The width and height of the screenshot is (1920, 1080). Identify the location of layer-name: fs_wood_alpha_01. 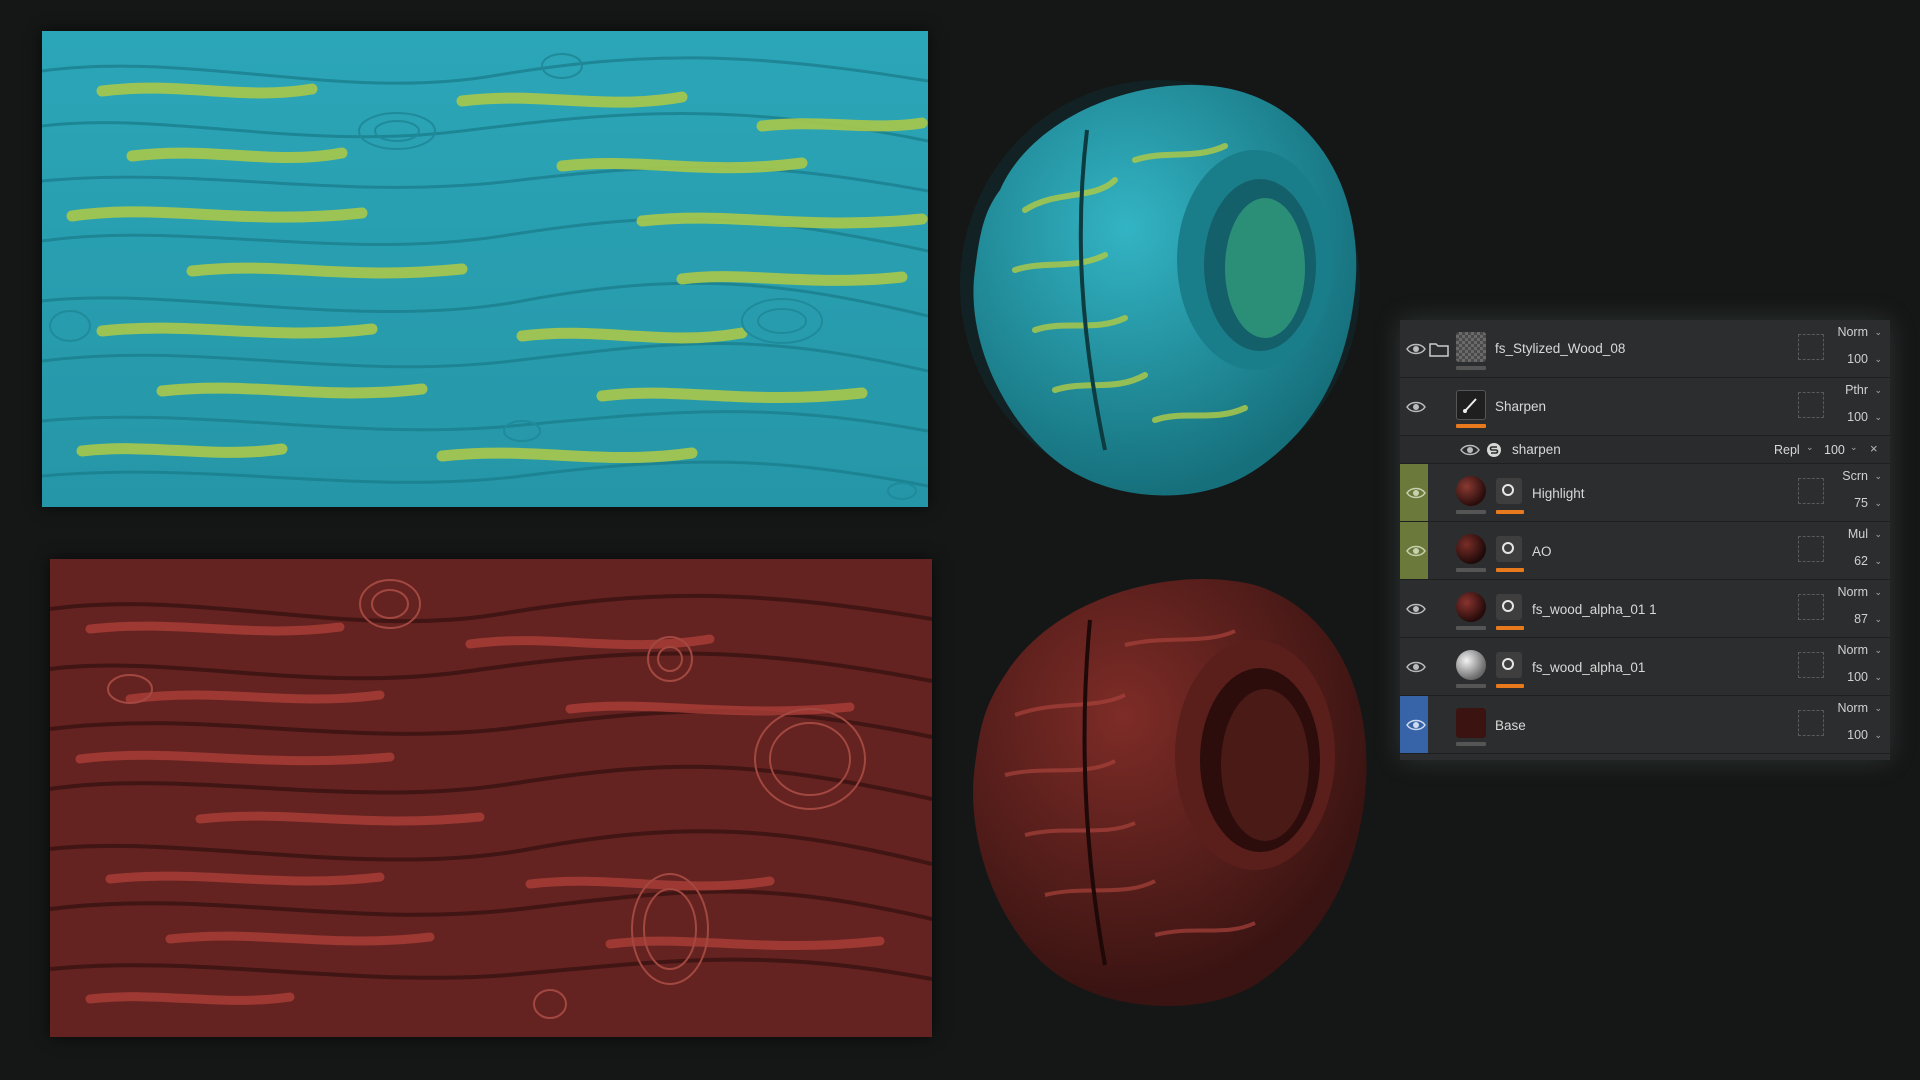
(1589, 667).